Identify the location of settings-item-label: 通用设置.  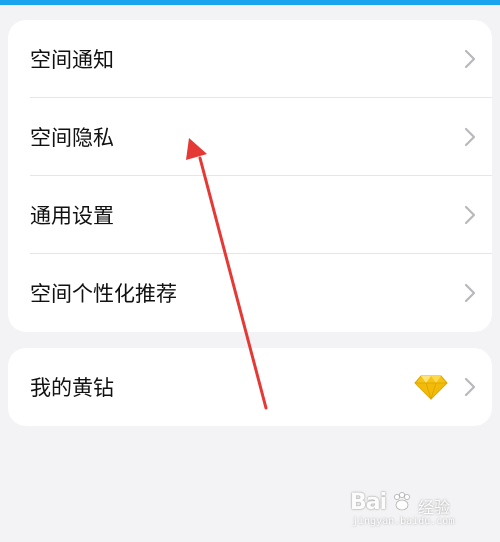
(72, 216).